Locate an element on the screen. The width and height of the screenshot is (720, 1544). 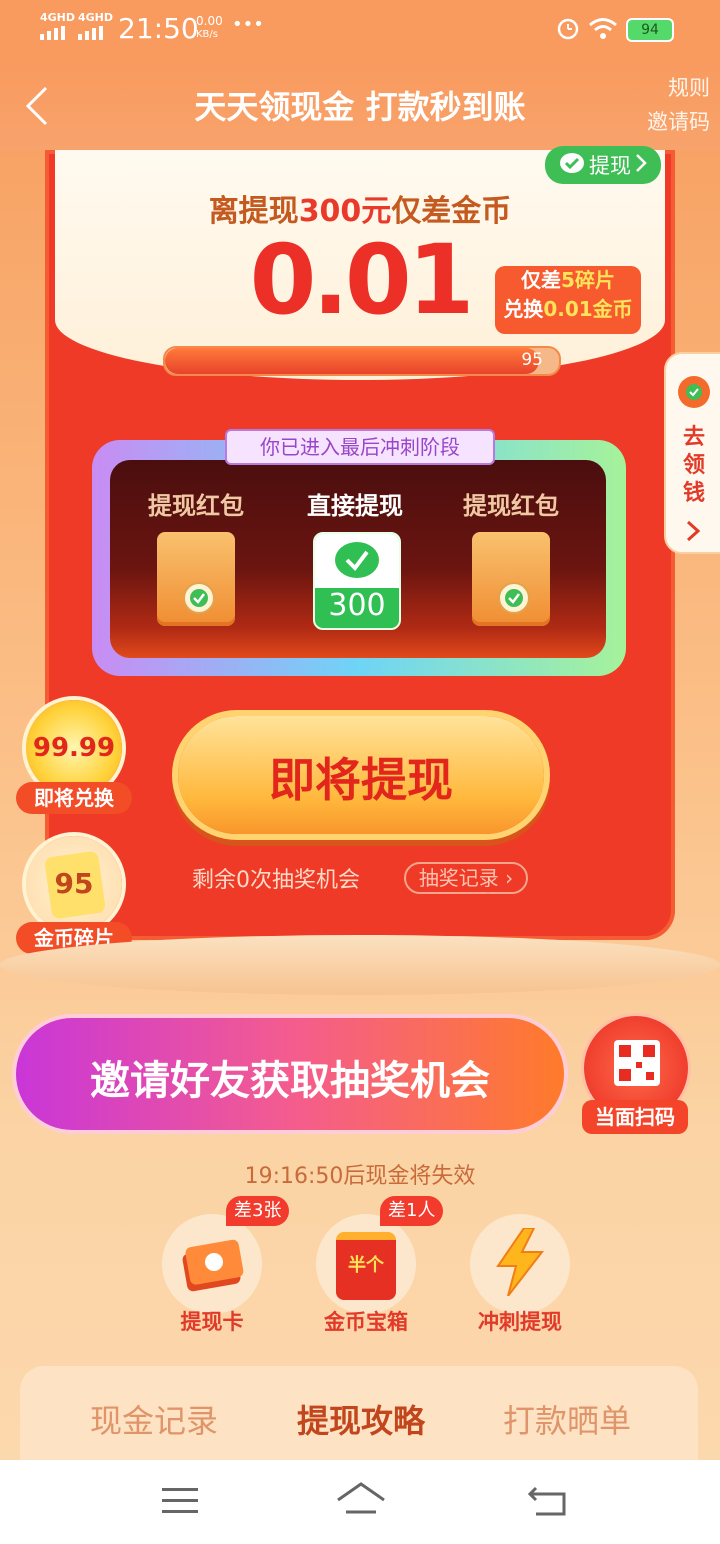
signal-2-label: 4GHD is located at coordinates (96, 17).